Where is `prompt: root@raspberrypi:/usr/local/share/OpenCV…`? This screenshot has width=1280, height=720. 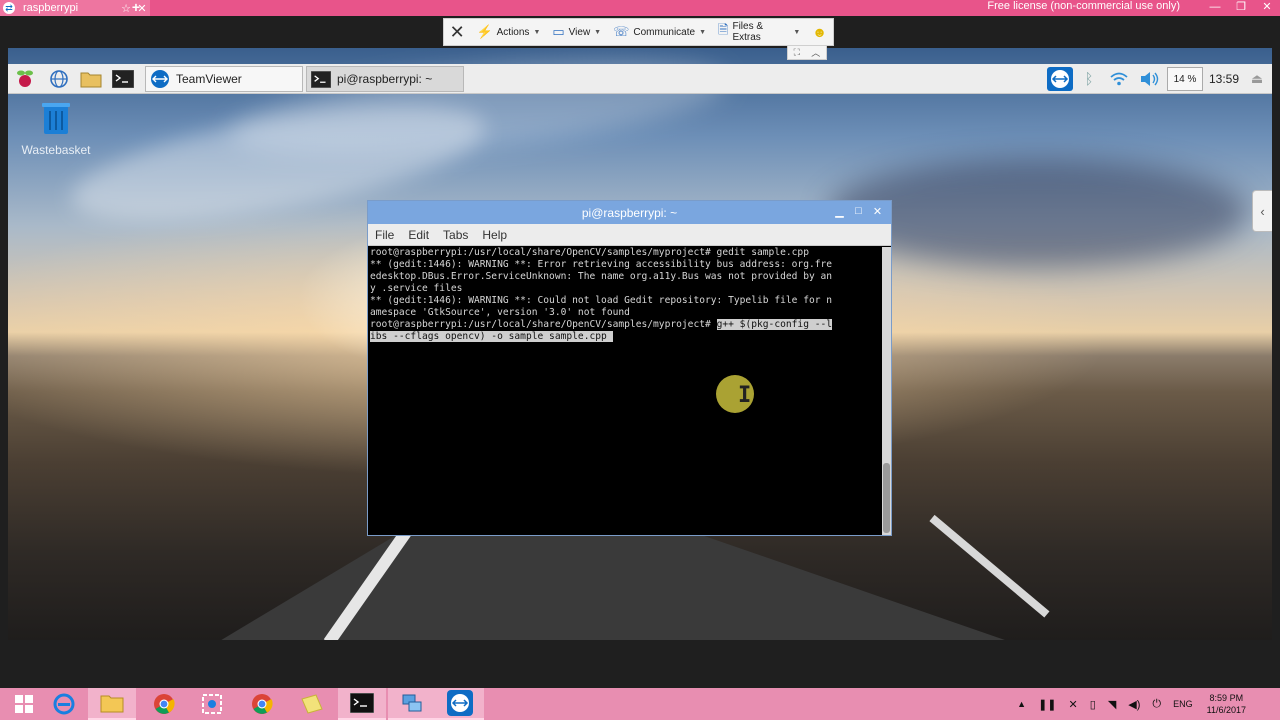 prompt: root@raspberrypi:/usr/local/share/OpenCV… is located at coordinates (543, 324).